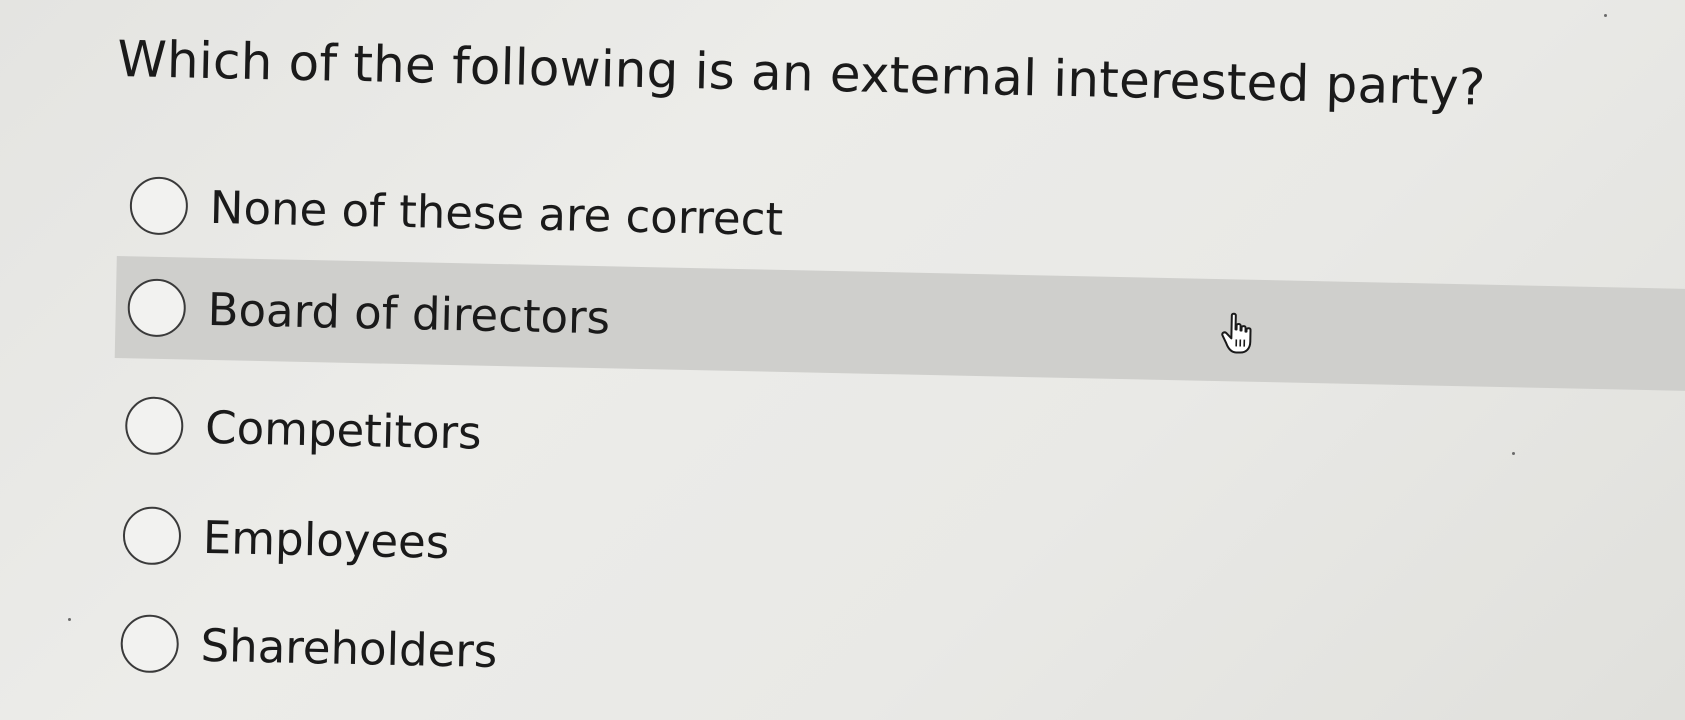  I want to click on option-label: Competitors, so click(343, 430).